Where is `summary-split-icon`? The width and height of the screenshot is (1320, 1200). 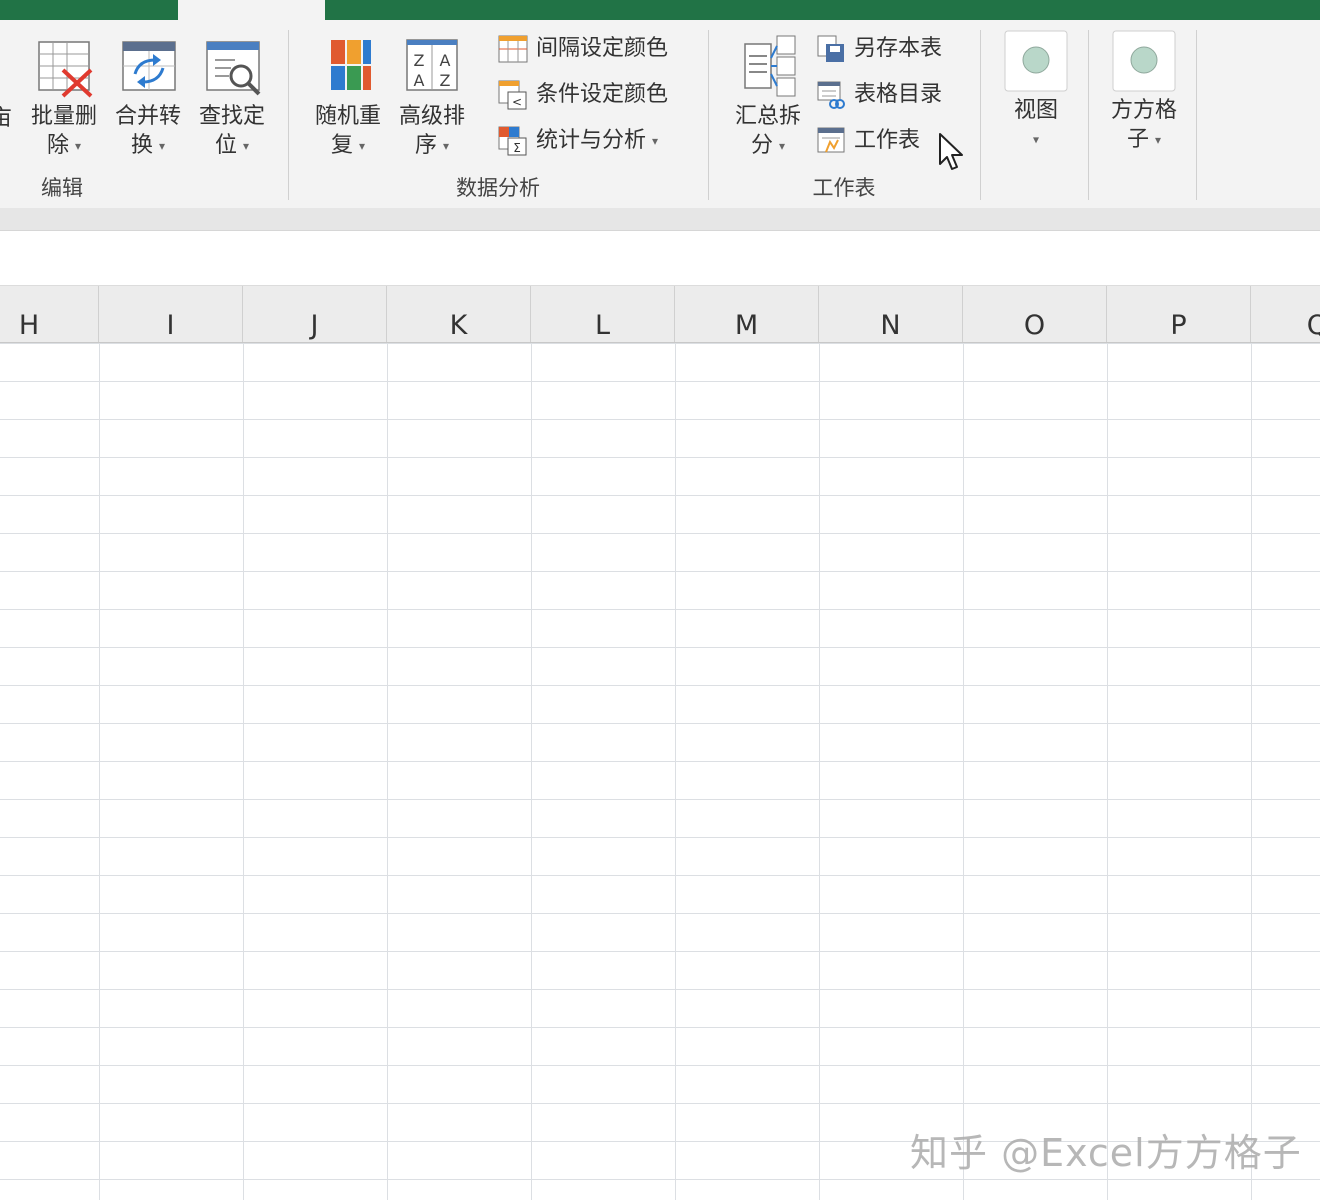 summary-split-icon is located at coordinates (770, 66).